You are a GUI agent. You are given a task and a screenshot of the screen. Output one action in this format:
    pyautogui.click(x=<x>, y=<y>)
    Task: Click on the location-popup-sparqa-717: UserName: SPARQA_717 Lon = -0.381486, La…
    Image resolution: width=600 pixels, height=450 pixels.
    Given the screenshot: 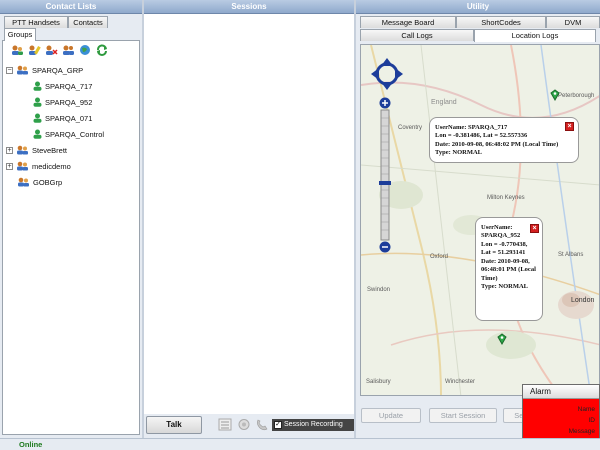 What is the action you would take?
    pyautogui.click(x=504, y=140)
    